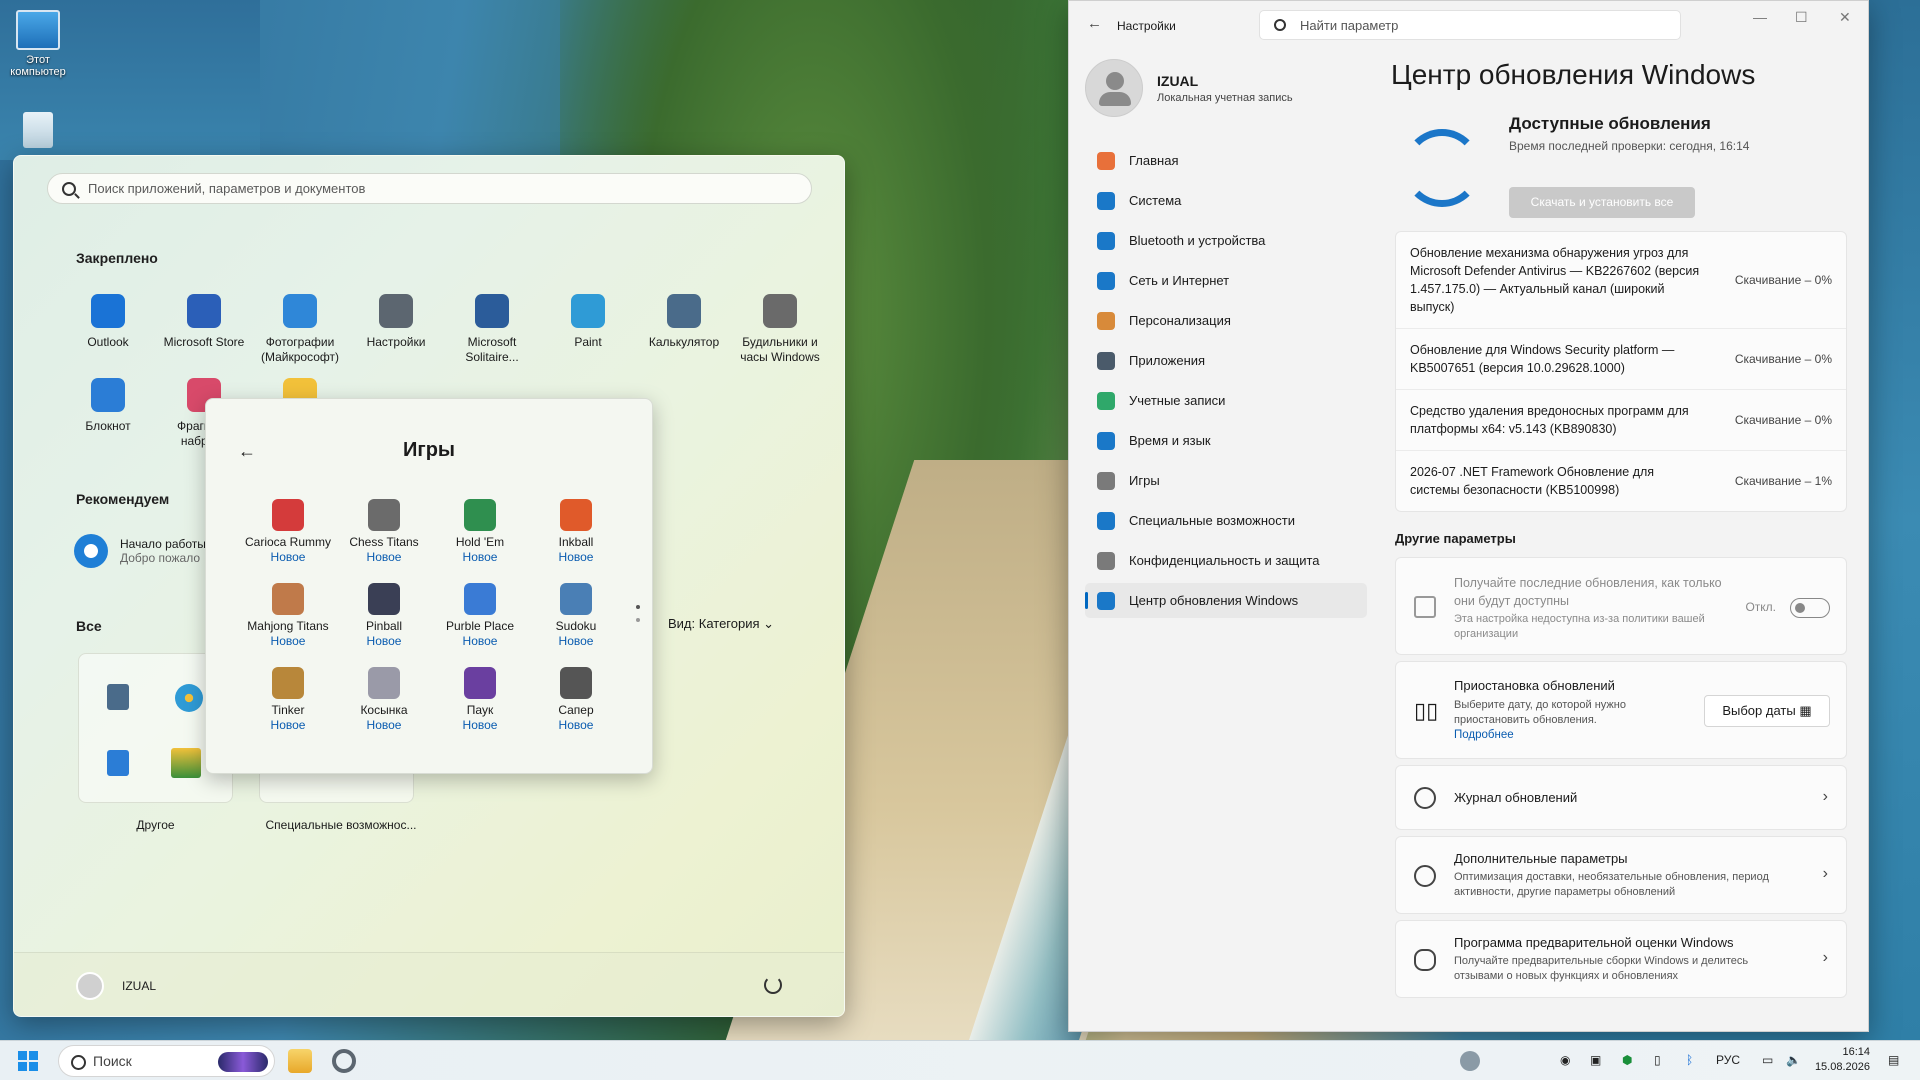 Image resolution: width=1920 pixels, height=1080 pixels. What do you see at coordinates (1602, 202) in the screenshot?
I see `install-all-button: Скачать и установить все` at bounding box center [1602, 202].